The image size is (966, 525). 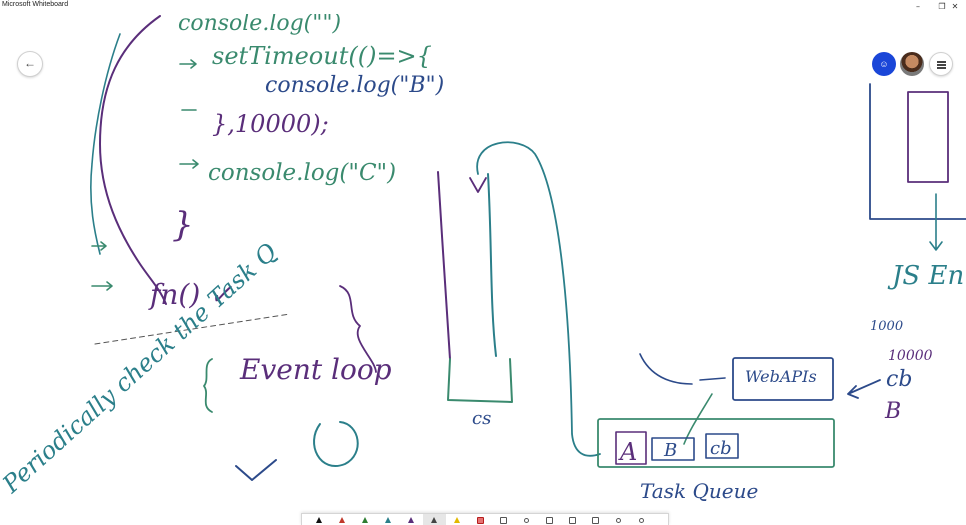 What do you see at coordinates (256, 470) in the screenshot?
I see `checkmark-stroke` at bounding box center [256, 470].